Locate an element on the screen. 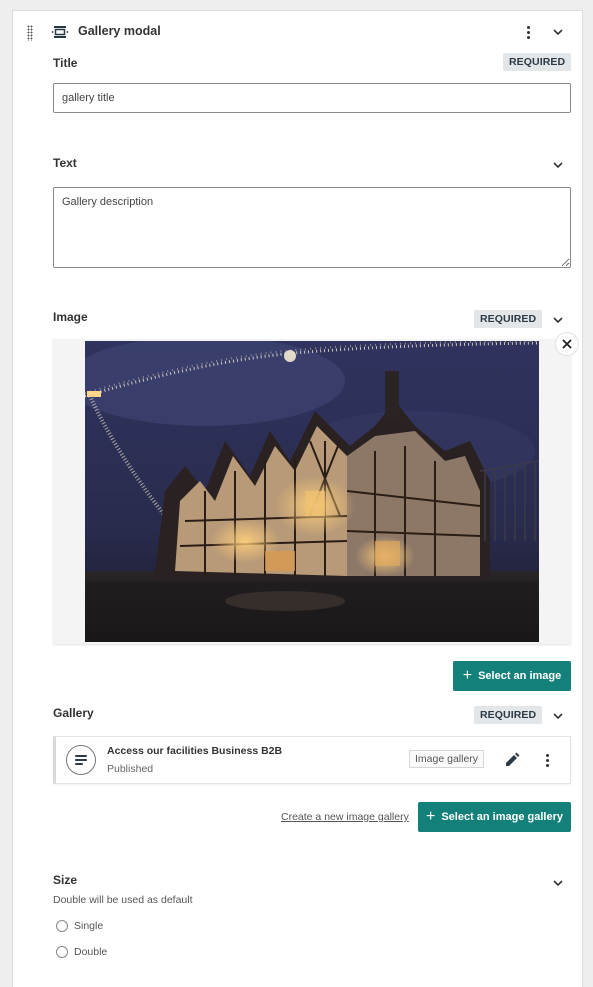  text-textarea: Gallery description is located at coordinates (312, 227).